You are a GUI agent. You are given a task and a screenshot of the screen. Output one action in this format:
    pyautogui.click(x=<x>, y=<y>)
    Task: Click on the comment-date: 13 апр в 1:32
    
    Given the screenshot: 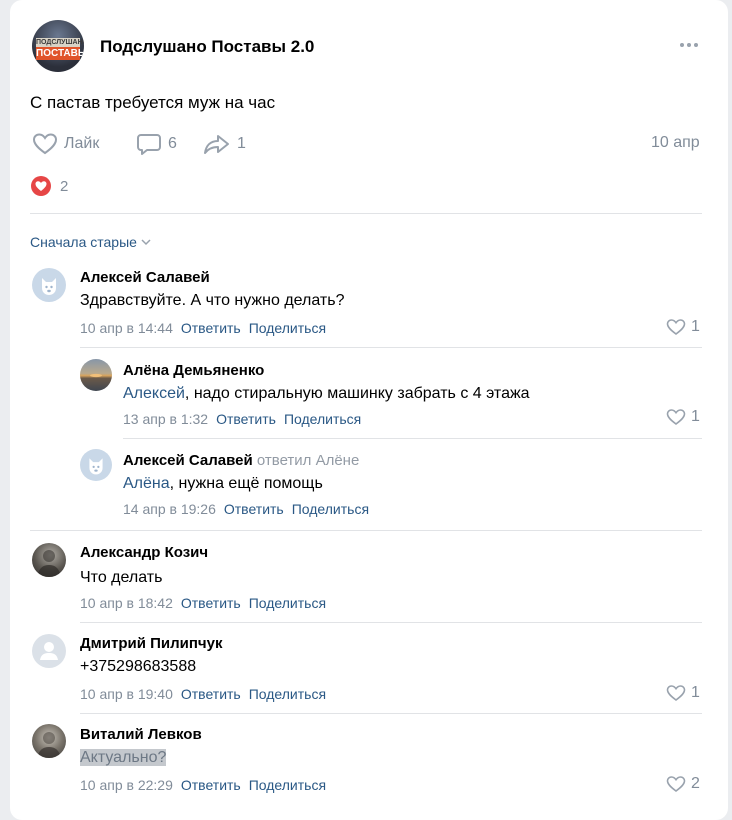 What is the action you would take?
    pyautogui.click(x=165, y=419)
    